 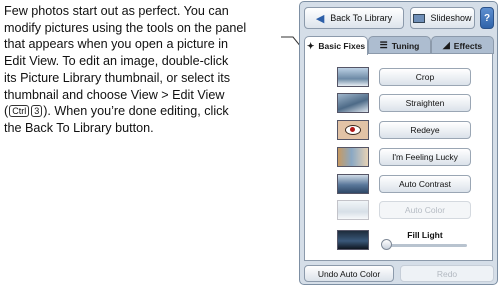 What do you see at coordinates (79, 127) in the screenshot?
I see `text-line-8: the Back To Library button.` at bounding box center [79, 127].